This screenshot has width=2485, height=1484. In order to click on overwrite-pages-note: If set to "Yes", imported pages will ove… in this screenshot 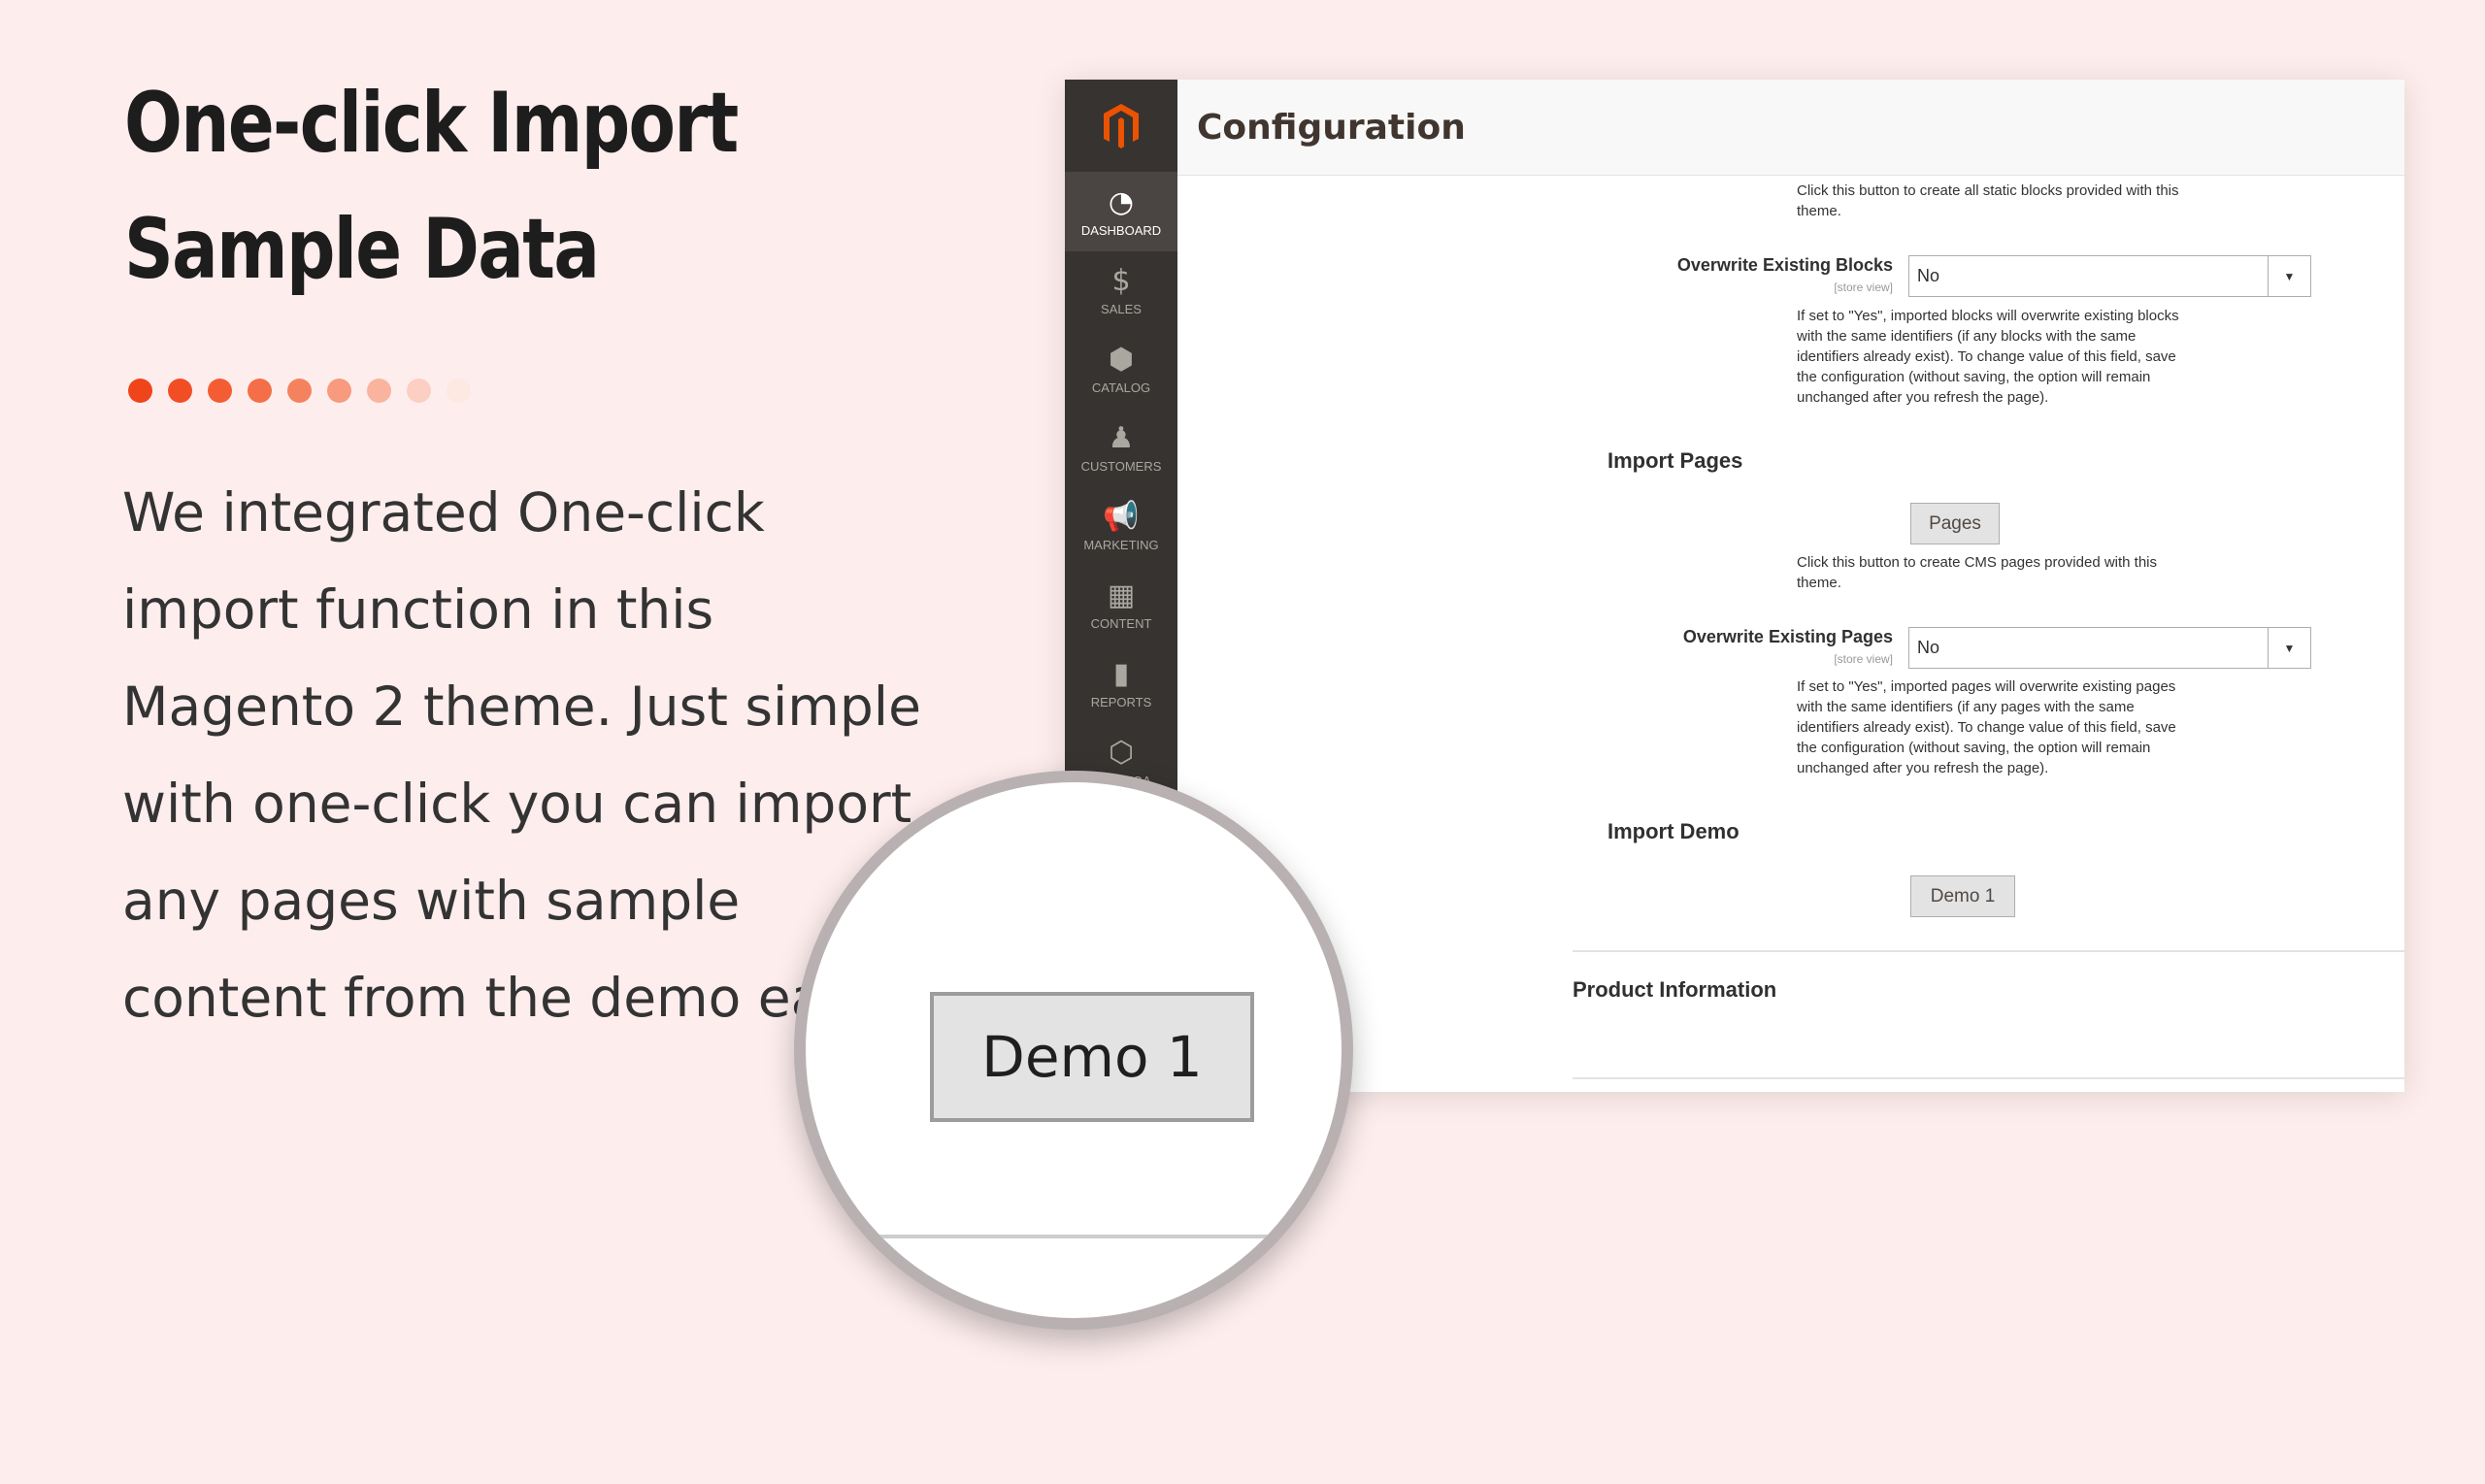, I will do `click(1987, 727)`.